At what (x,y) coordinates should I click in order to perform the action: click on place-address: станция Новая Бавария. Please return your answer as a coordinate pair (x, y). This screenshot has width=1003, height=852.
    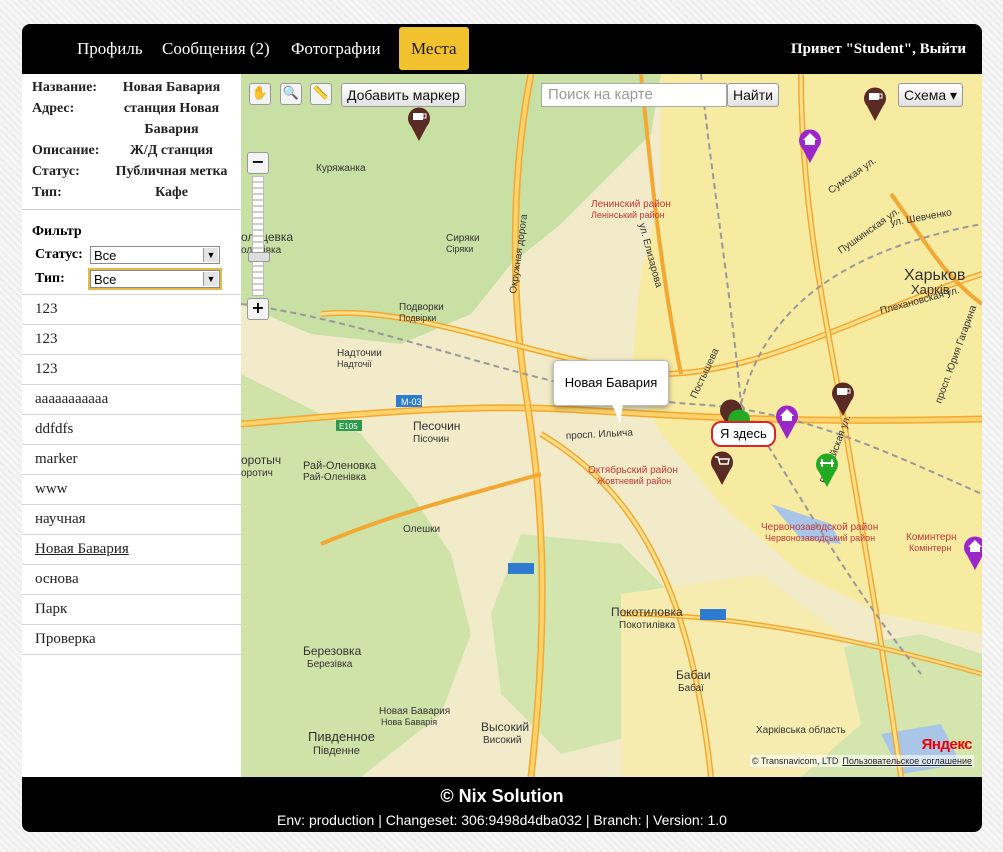
    Looking at the image, I should click on (171, 119).